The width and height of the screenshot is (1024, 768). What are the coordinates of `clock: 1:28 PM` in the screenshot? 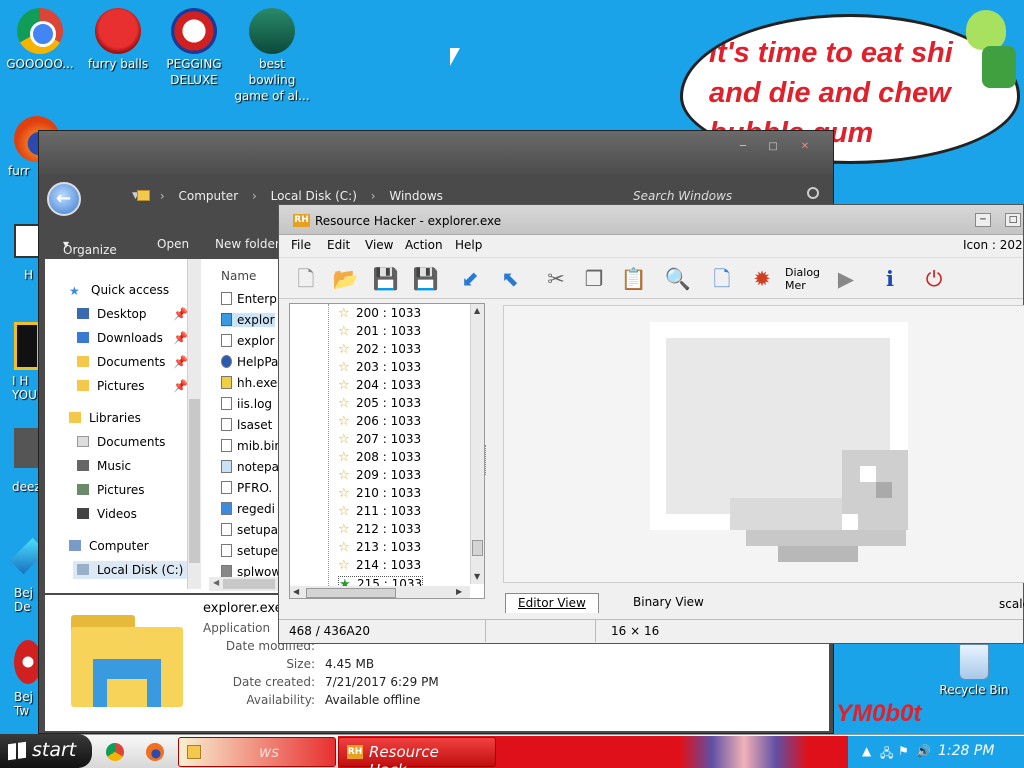 It's located at (966, 751).